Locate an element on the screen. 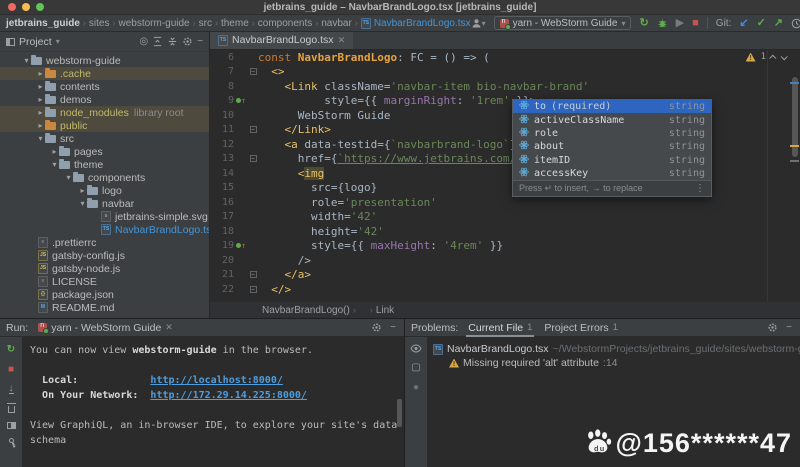  tree-item: s jetbrains-simple.svg is located at coordinates (104, 216).